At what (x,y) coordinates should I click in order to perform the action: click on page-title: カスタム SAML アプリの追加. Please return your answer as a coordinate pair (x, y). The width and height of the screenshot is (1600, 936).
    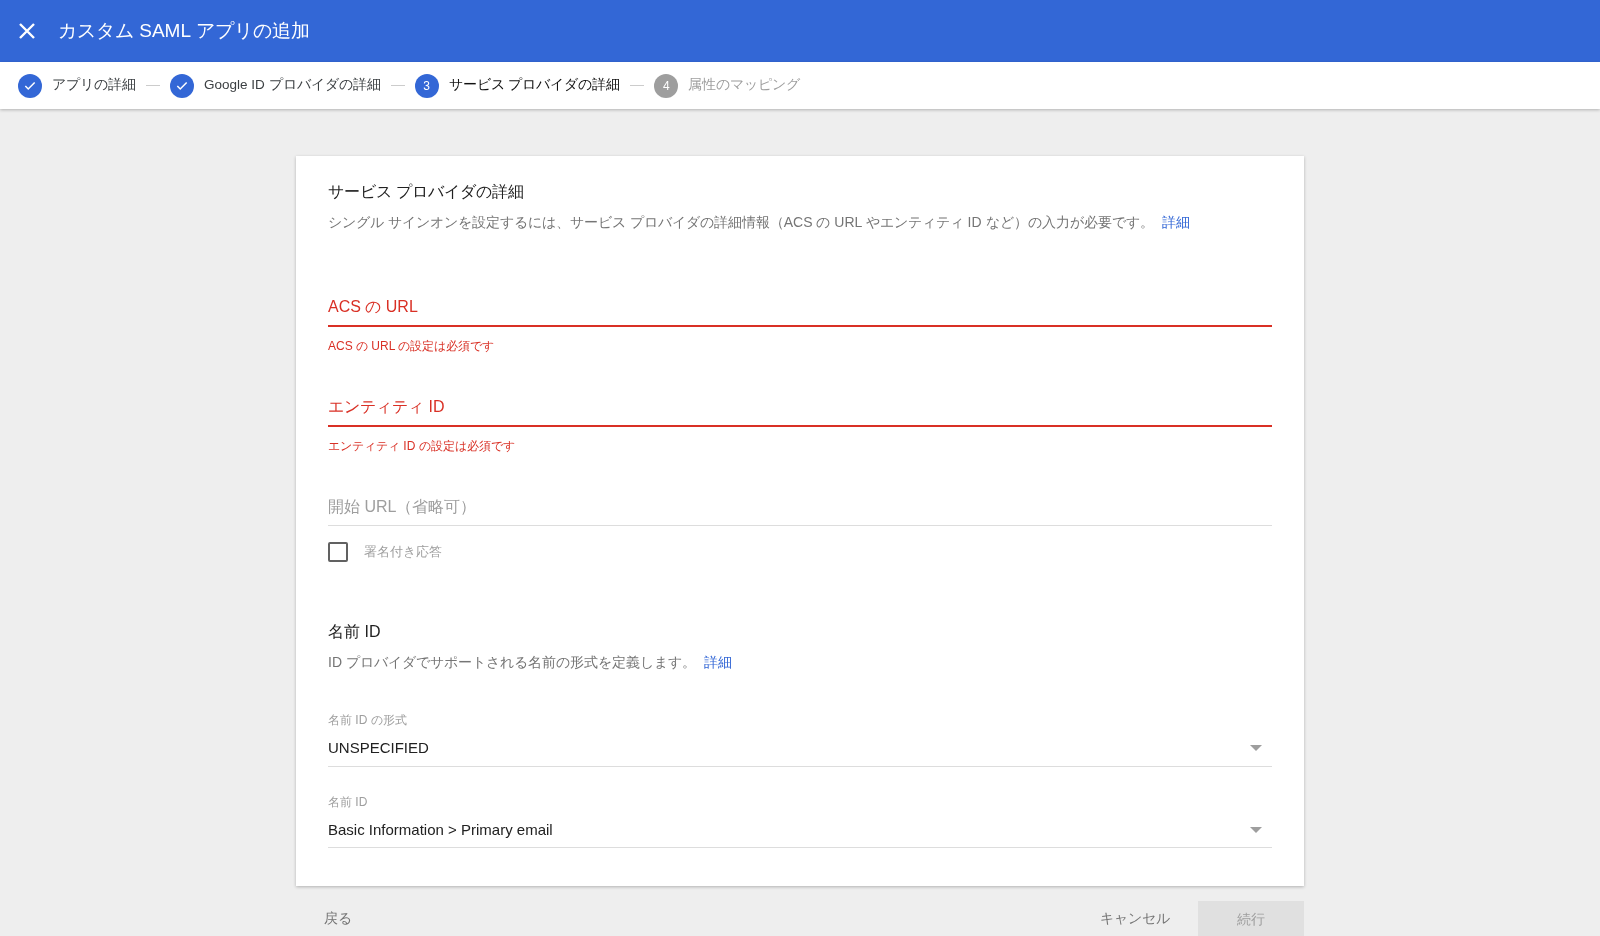
    Looking at the image, I should click on (184, 30).